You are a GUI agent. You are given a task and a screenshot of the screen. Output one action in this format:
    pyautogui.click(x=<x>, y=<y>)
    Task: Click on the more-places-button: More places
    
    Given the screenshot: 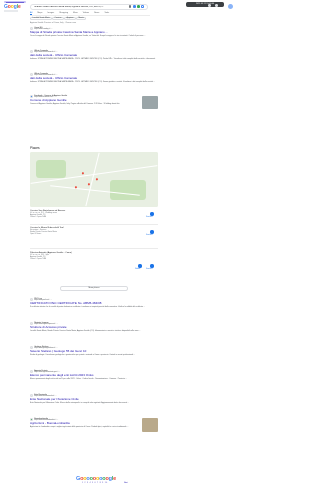 What is the action you would take?
    pyautogui.click(x=94, y=288)
    